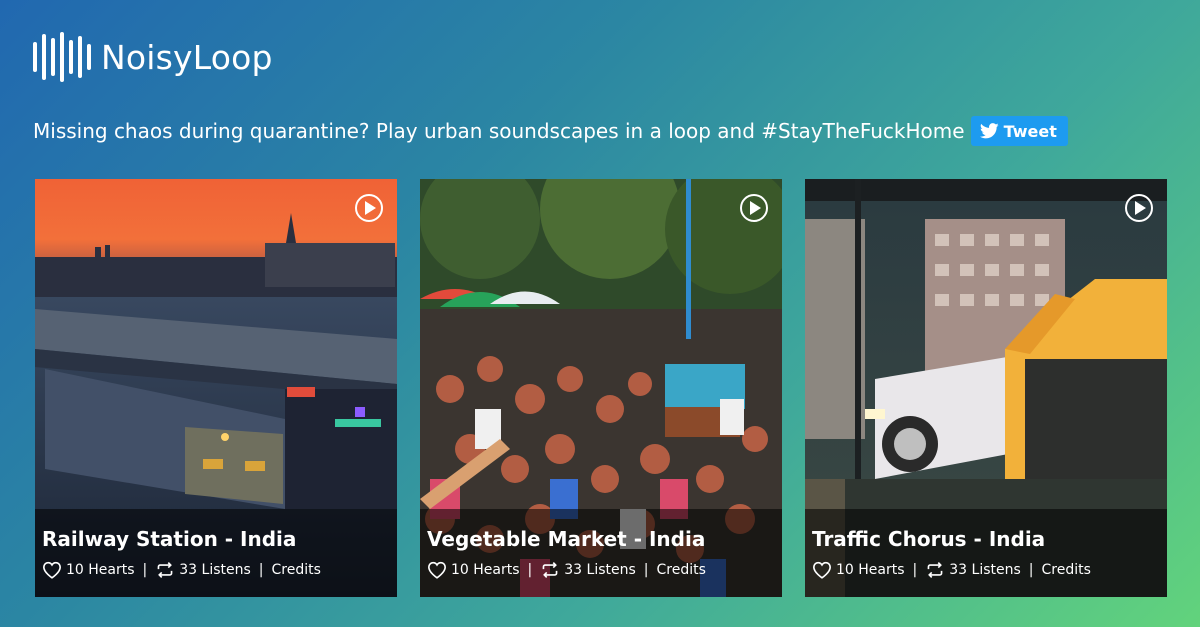  Describe the element at coordinates (929, 539) in the screenshot. I see `card-title: Traffic Chorus - India` at that location.